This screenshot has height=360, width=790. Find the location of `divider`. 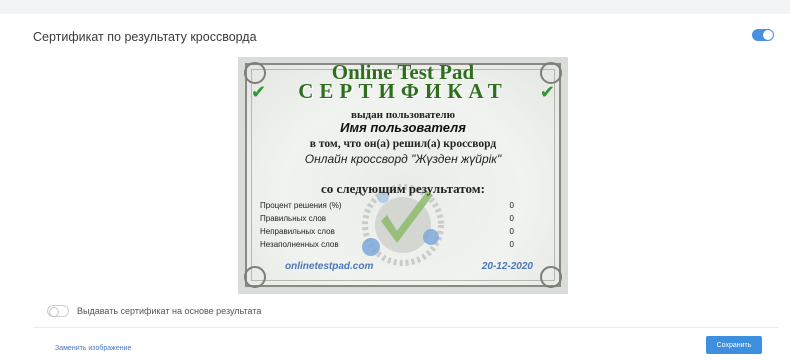

divider is located at coordinates (405, 327).